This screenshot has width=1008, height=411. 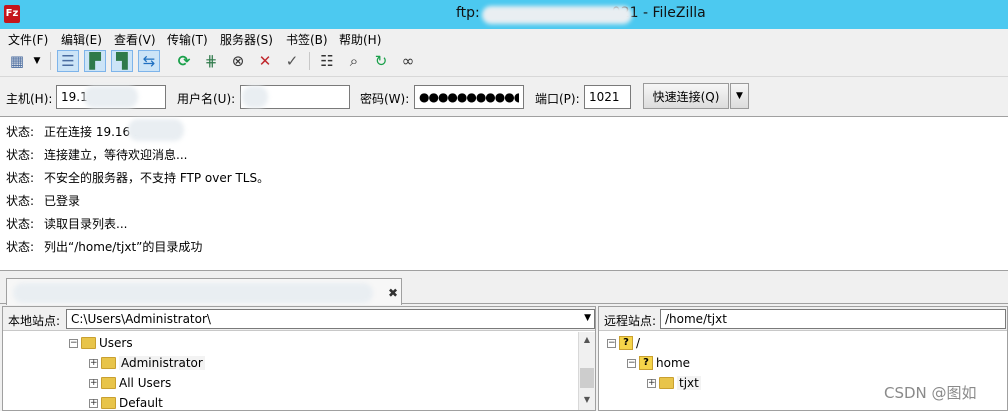 I want to click on tree-item-label: /, so click(x=638, y=343).